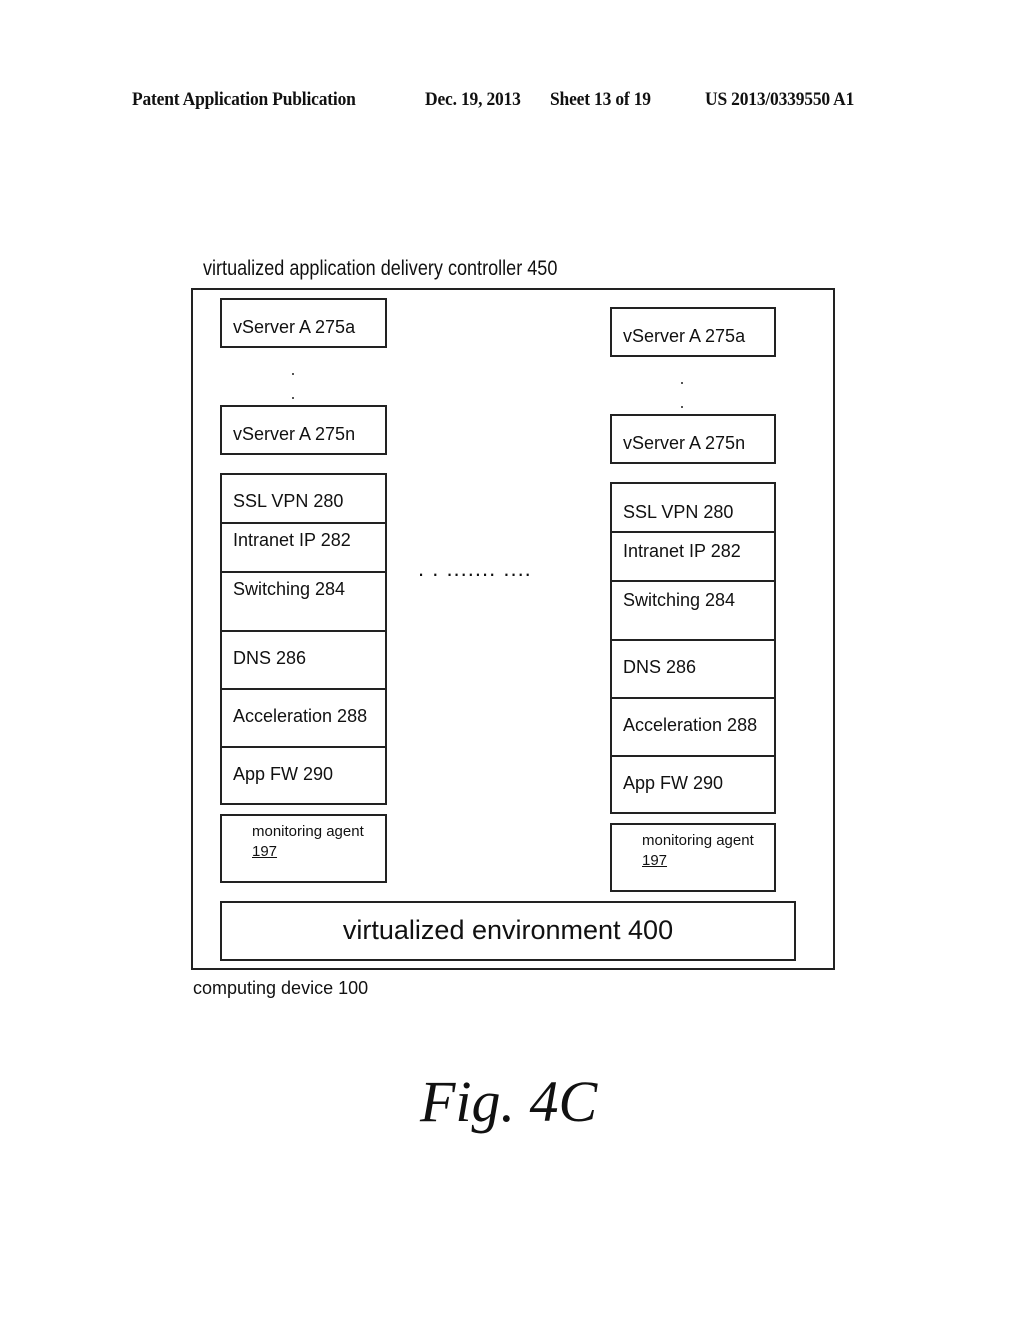 This screenshot has height=1320, width=1024. I want to click on publication-date: Dec. 19, 2013, so click(473, 99).